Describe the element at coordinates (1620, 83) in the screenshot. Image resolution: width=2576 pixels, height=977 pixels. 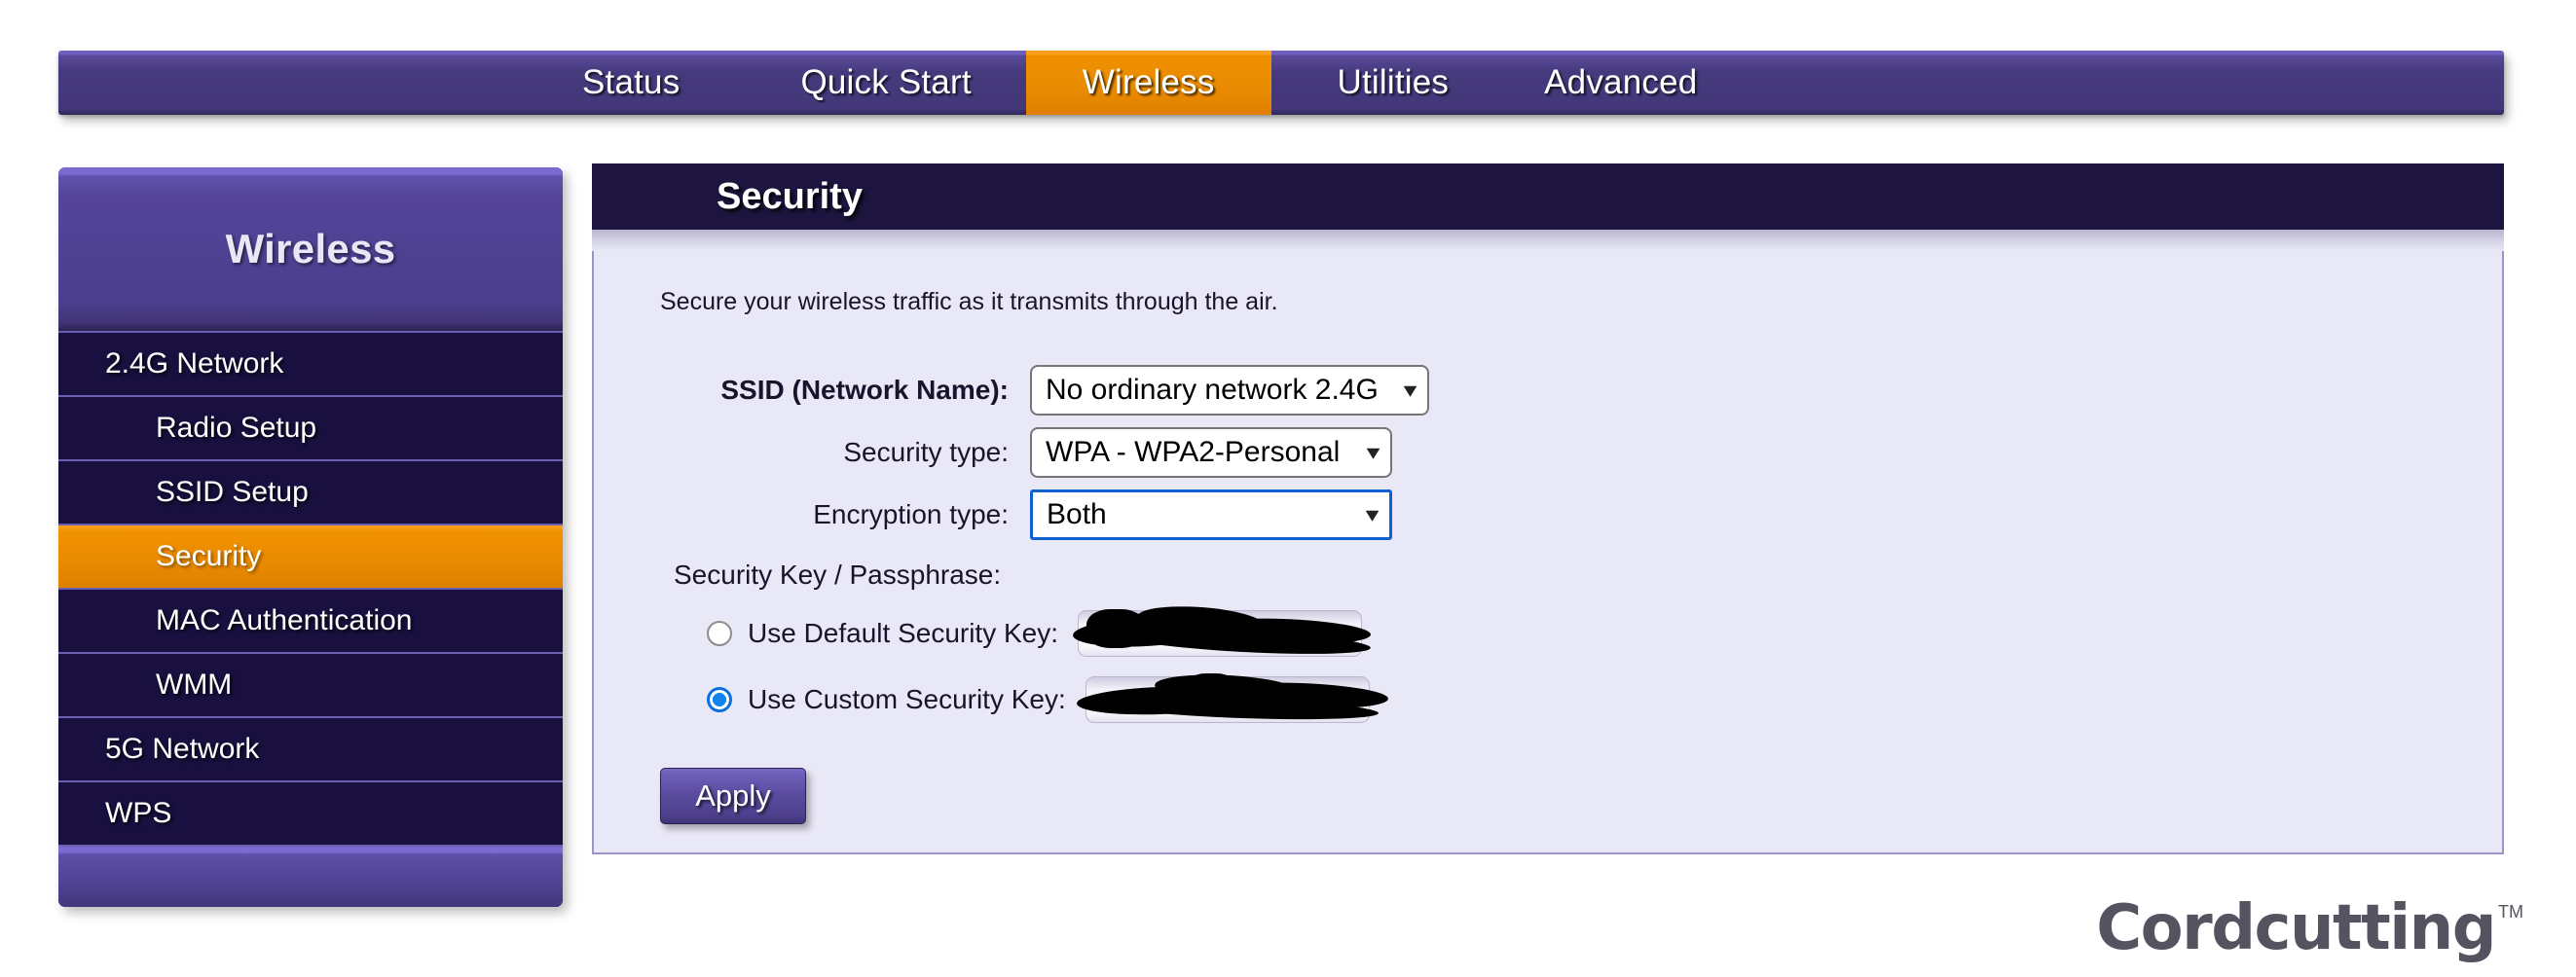
I see `nav-tab-advanced: Advanced` at that location.